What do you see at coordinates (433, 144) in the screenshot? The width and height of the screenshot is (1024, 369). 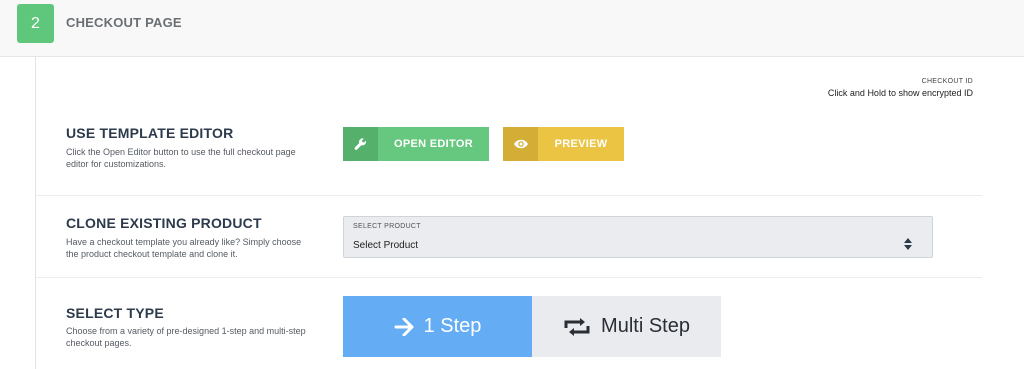 I see `open-editor-label: OPEN EDITOR` at bounding box center [433, 144].